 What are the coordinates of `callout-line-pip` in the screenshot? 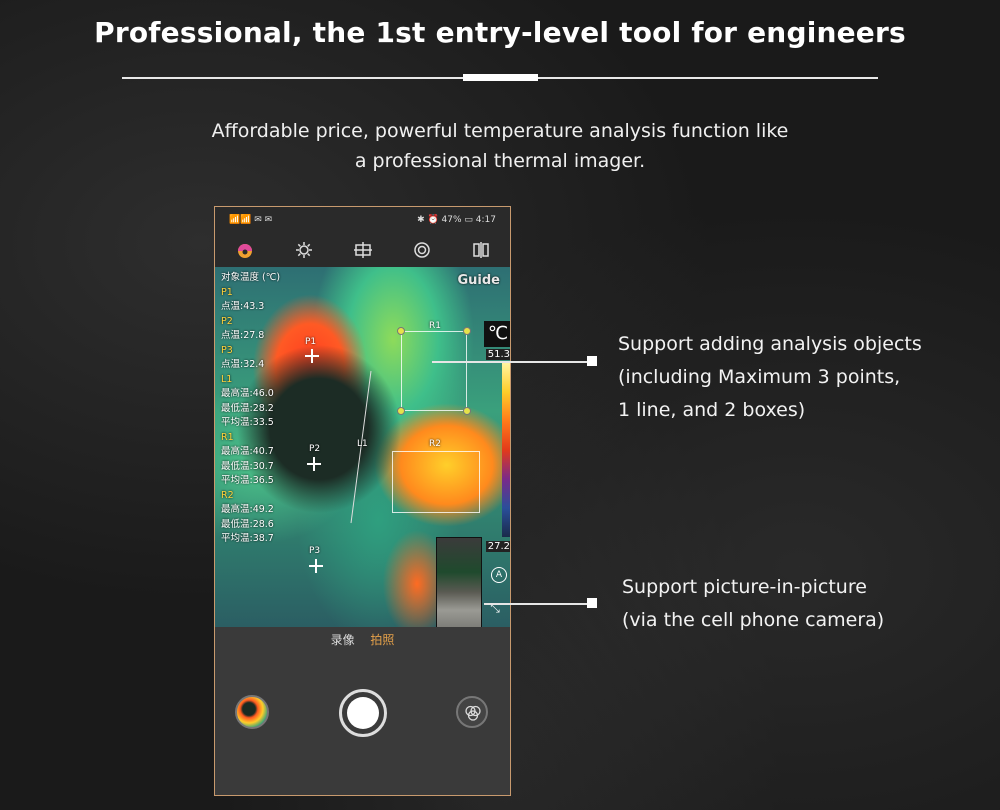 It's located at (538, 604).